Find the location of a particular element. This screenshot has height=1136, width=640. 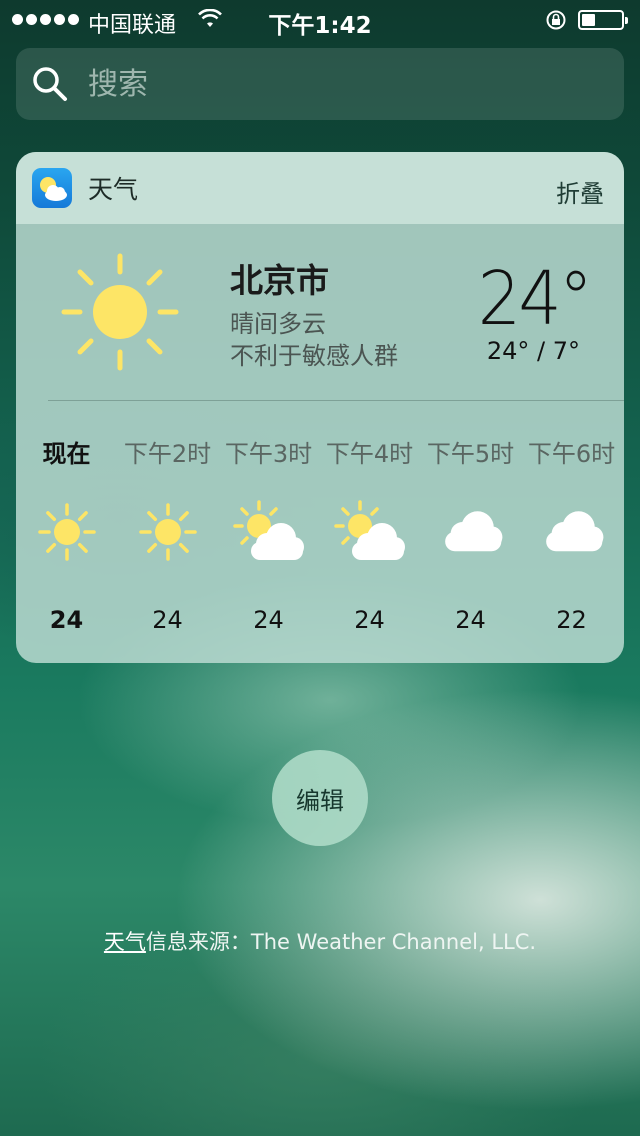

widget-header: 天气 折叠 is located at coordinates (320, 188).